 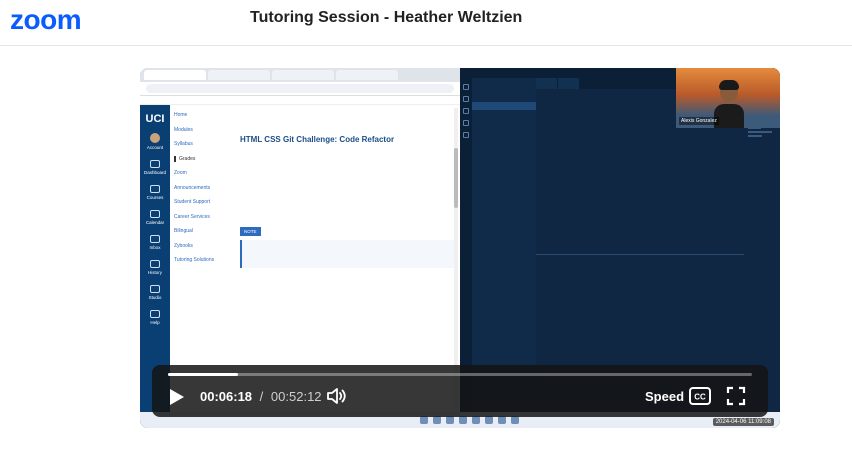 I want to click on assignment-heading: HTML CSS Git Challenge: Code Refactor, so click(x=317, y=139).